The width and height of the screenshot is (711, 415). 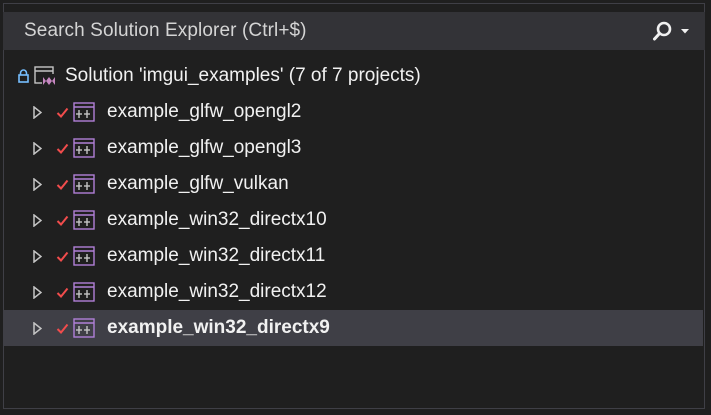 What do you see at coordinates (217, 291) in the screenshot?
I see `project-label: example_win32_directx12` at bounding box center [217, 291].